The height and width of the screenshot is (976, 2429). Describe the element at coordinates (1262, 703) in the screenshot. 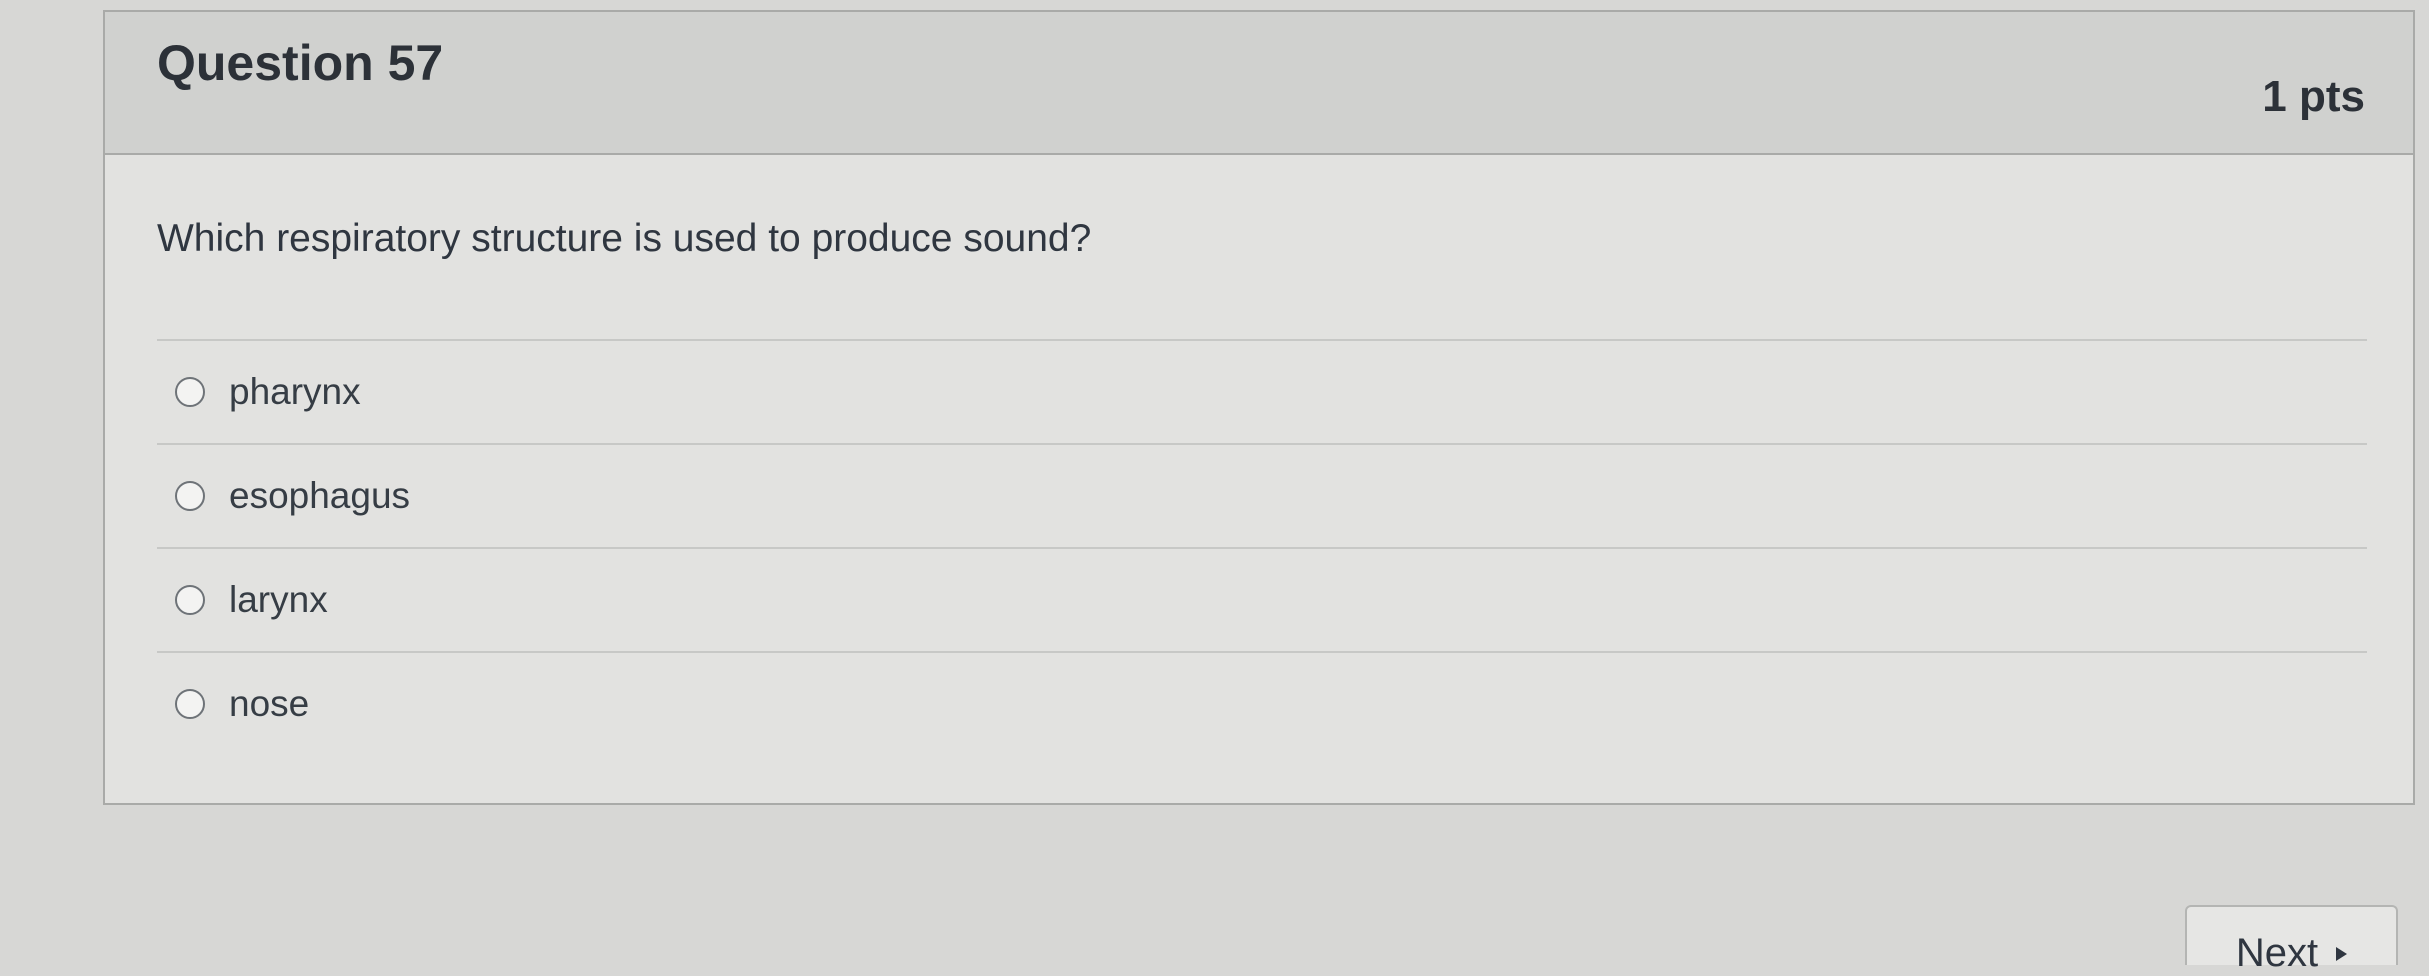

I see `answer-option-nose: nose` at that location.